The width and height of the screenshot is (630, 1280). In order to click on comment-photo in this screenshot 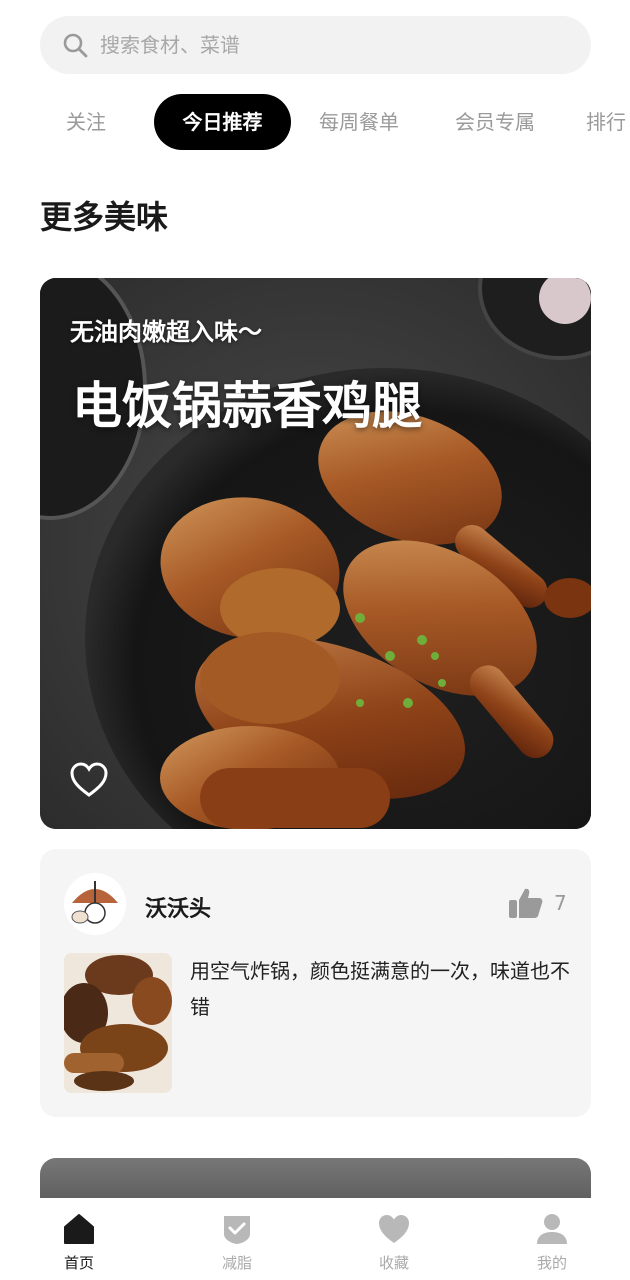, I will do `click(118, 1023)`.